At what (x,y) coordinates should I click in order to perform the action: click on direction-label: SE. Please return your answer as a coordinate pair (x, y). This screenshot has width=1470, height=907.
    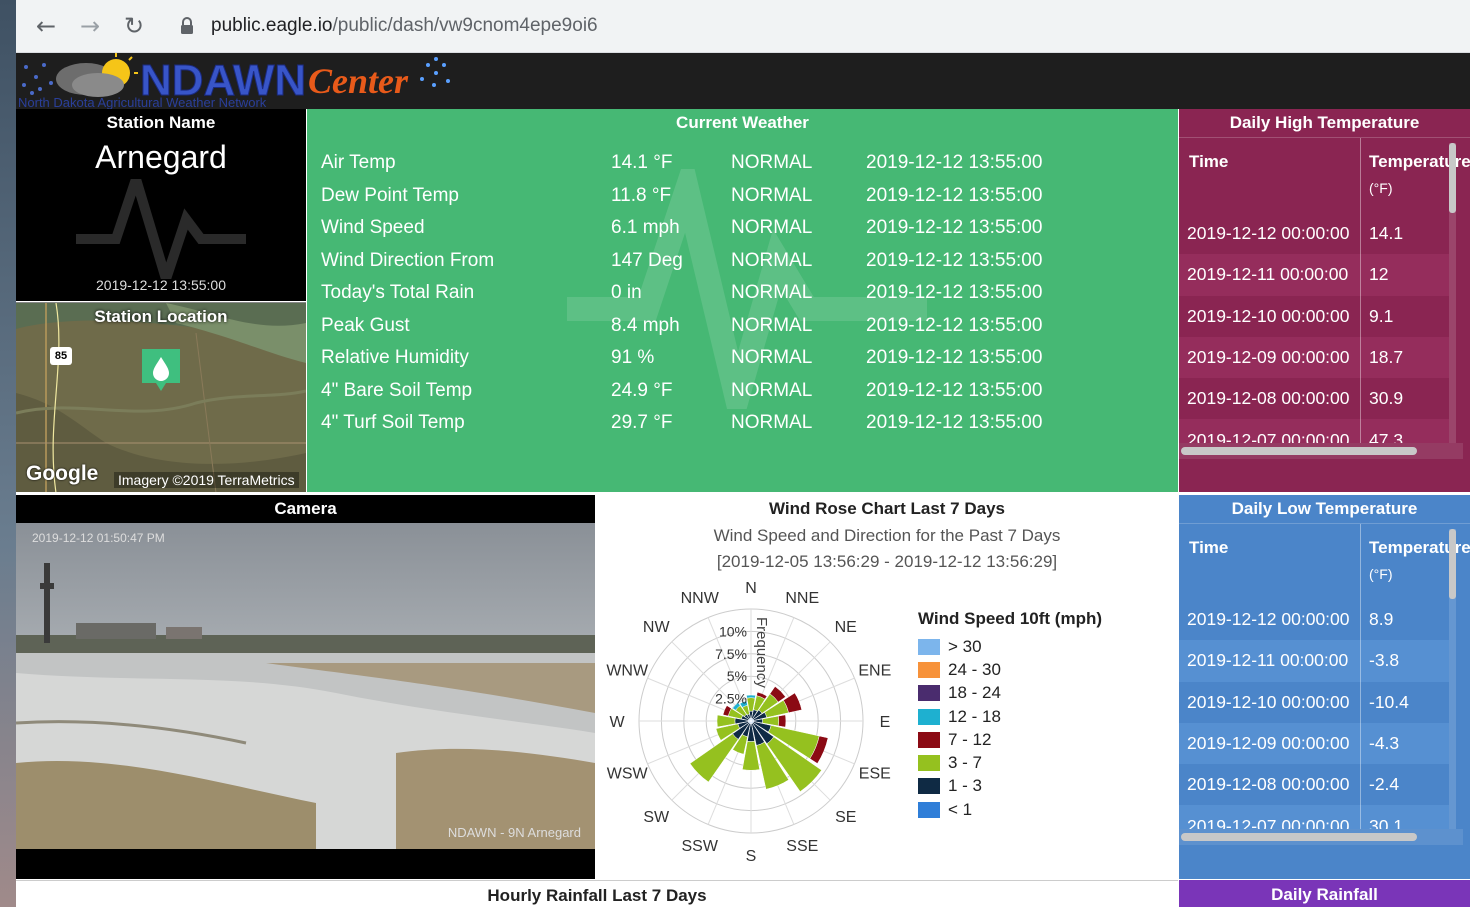
    Looking at the image, I should click on (845, 817).